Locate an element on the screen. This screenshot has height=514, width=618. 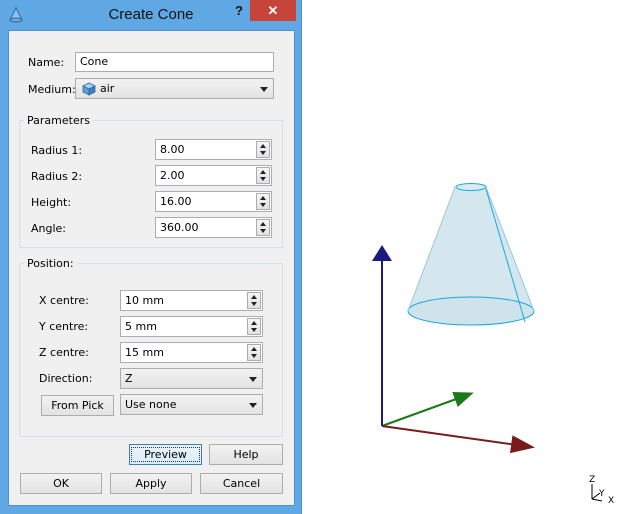
cube-icon is located at coordinates (89, 89).